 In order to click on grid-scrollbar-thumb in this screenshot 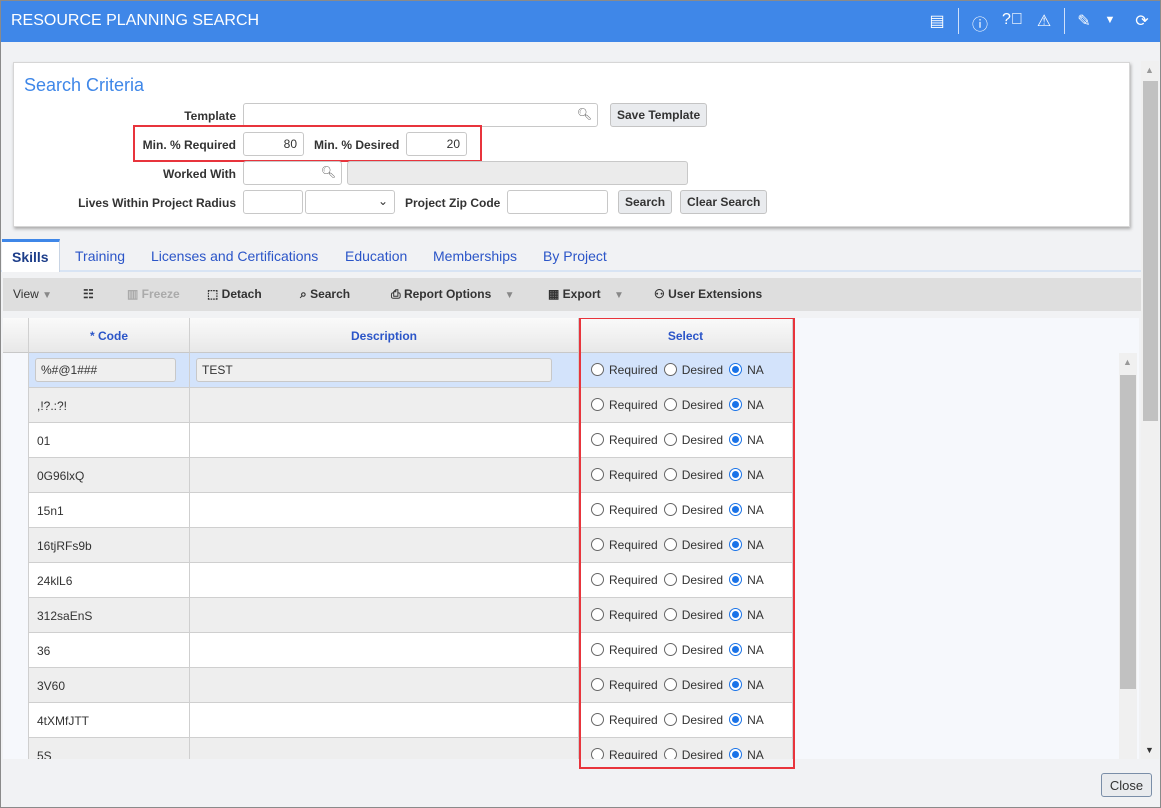, I will do `click(1128, 532)`.